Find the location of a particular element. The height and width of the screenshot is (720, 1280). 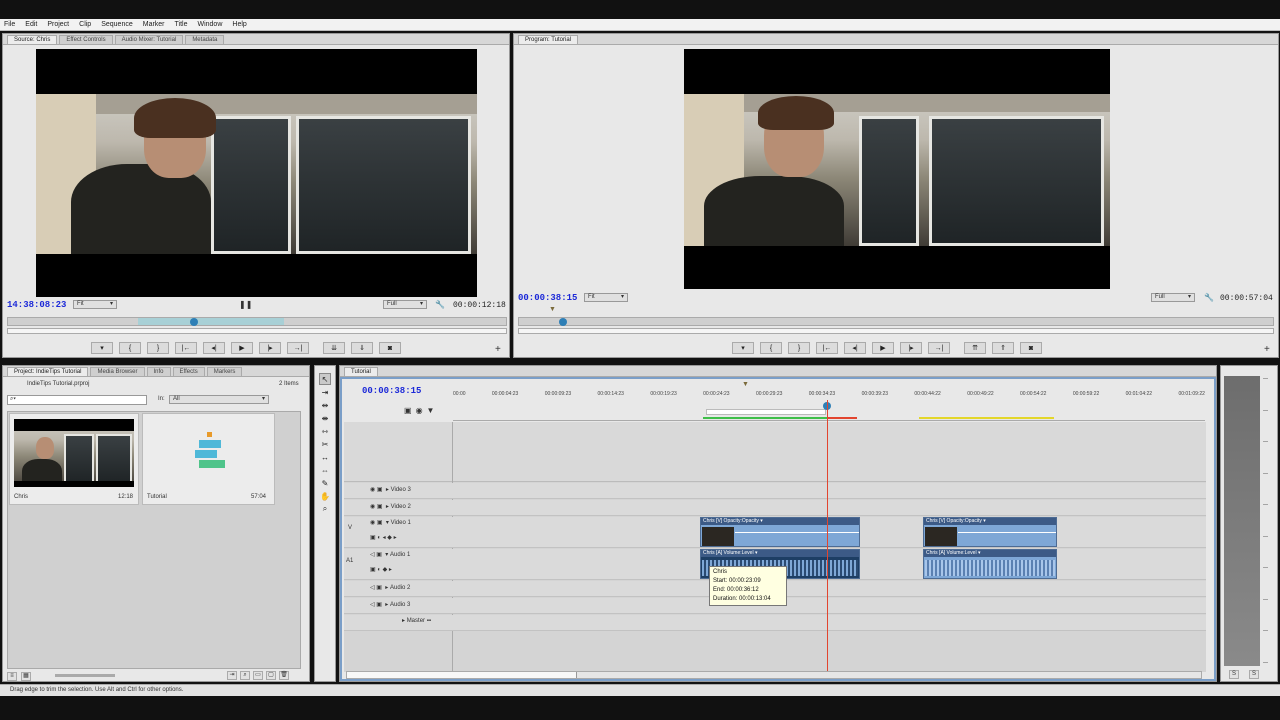

add-marker-icon: ▼ is located at coordinates (431, 410).